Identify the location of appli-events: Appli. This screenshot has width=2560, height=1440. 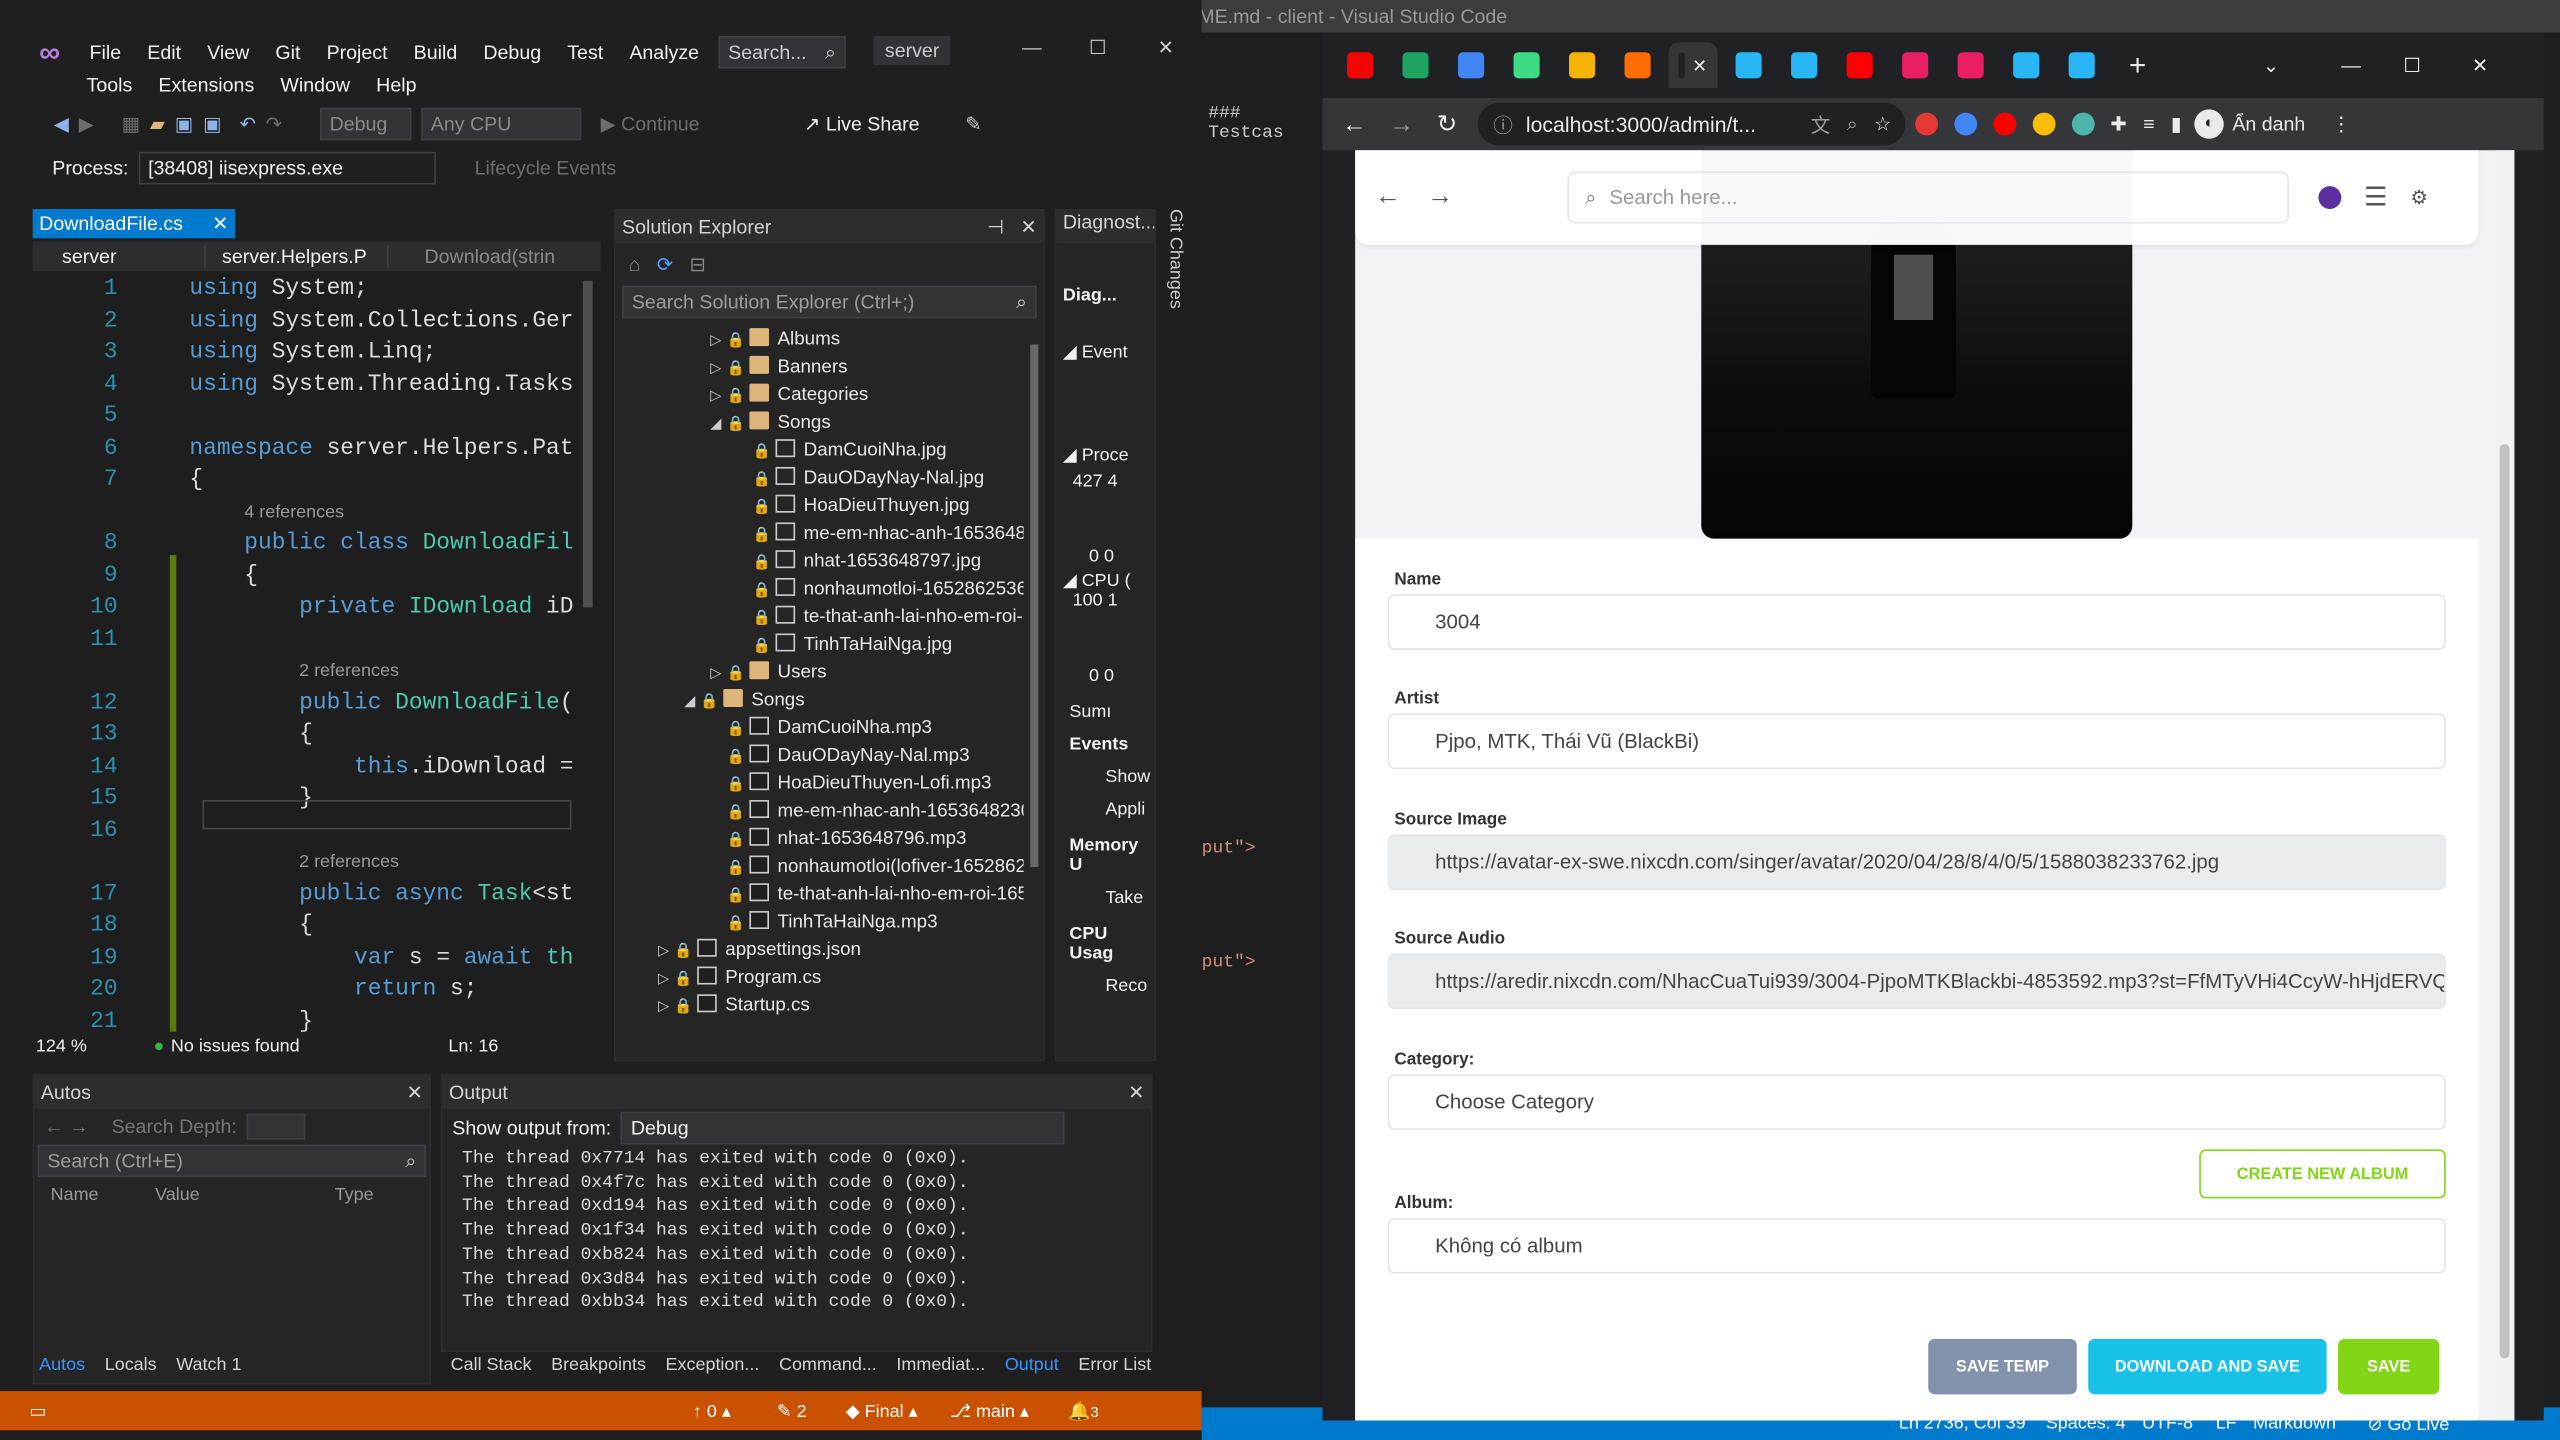
(1105, 810).